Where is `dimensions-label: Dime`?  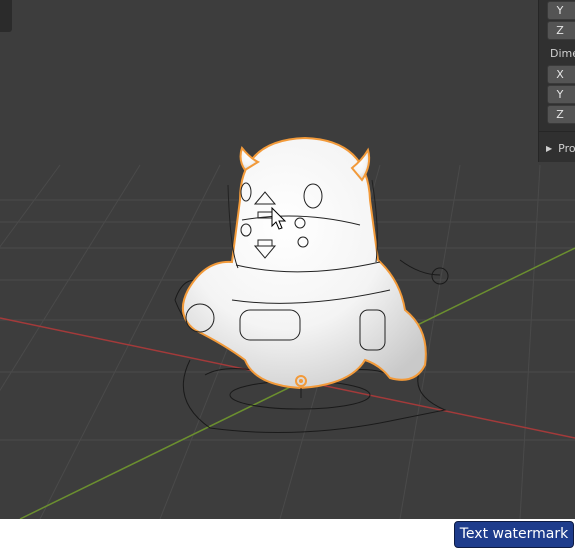 dimensions-label: Dime is located at coordinates (562, 53).